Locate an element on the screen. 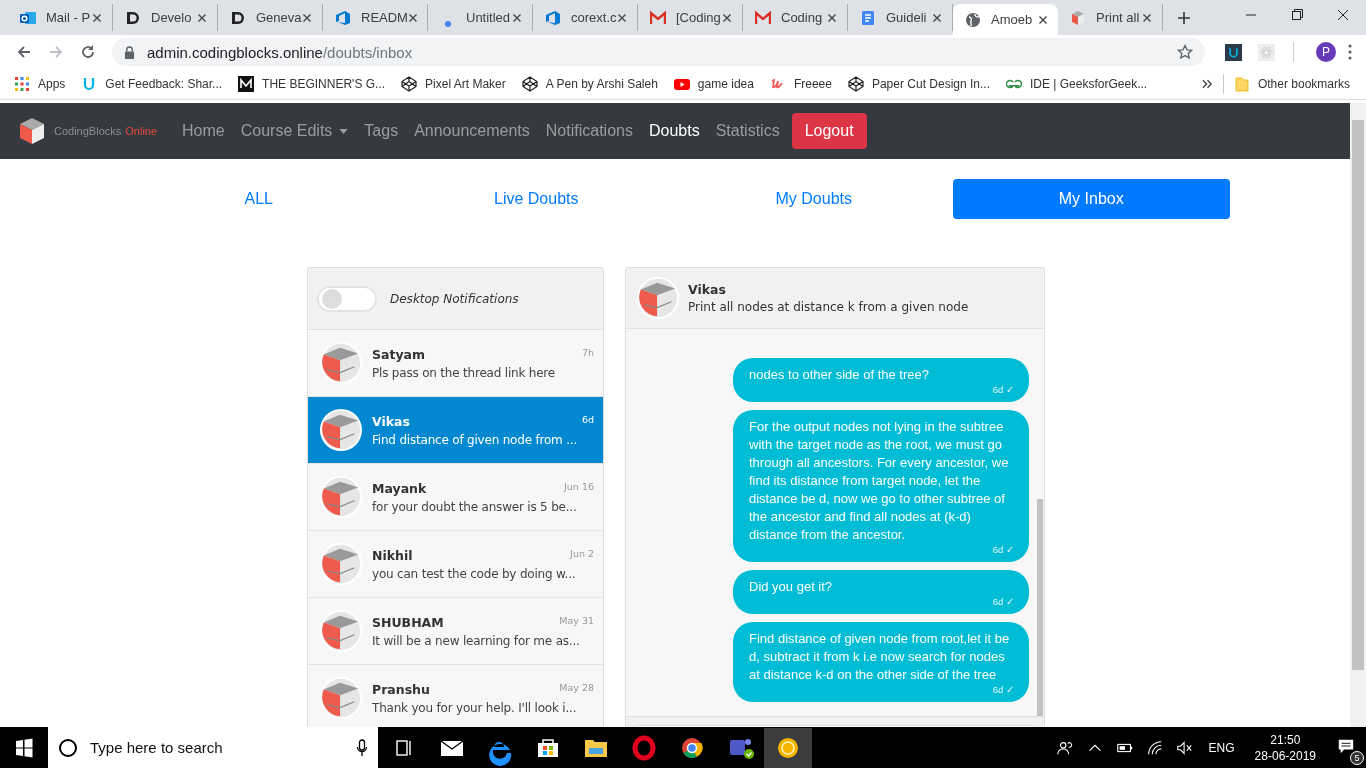 Image resolution: width=1366 pixels, height=768 pixels. browser-tab: Mail - P is located at coordinates (60, 17).